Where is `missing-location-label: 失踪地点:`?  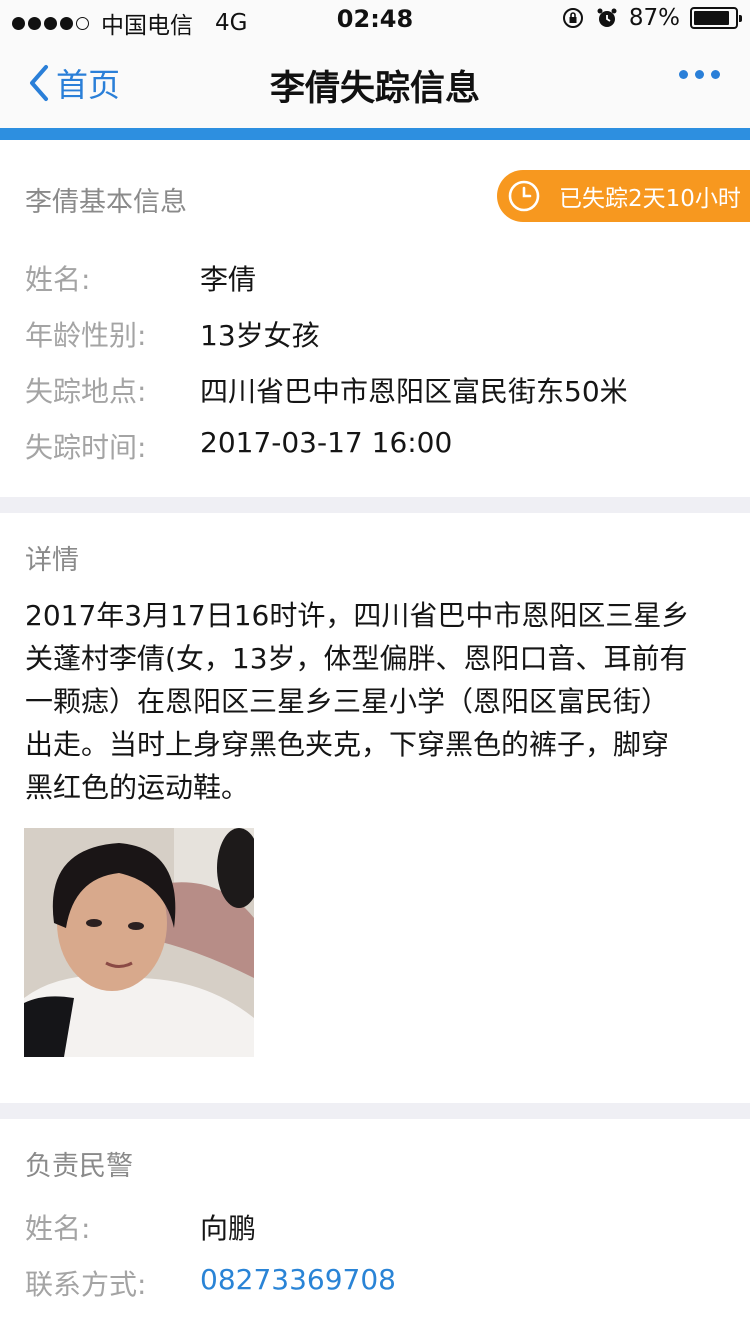 missing-location-label: 失踪地点: is located at coordinates (86, 391).